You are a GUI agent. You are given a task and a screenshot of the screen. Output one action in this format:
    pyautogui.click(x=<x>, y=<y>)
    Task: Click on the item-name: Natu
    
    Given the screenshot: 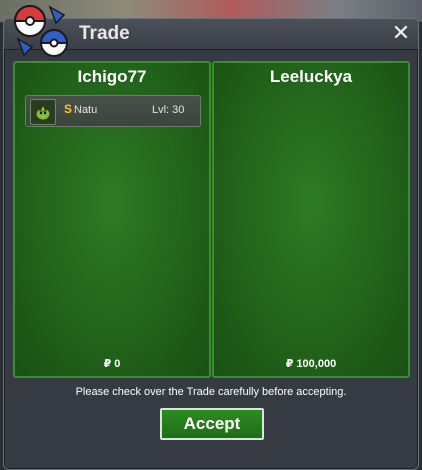 What is the action you would take?
    pyautogui.click(x=86, y=110)
    